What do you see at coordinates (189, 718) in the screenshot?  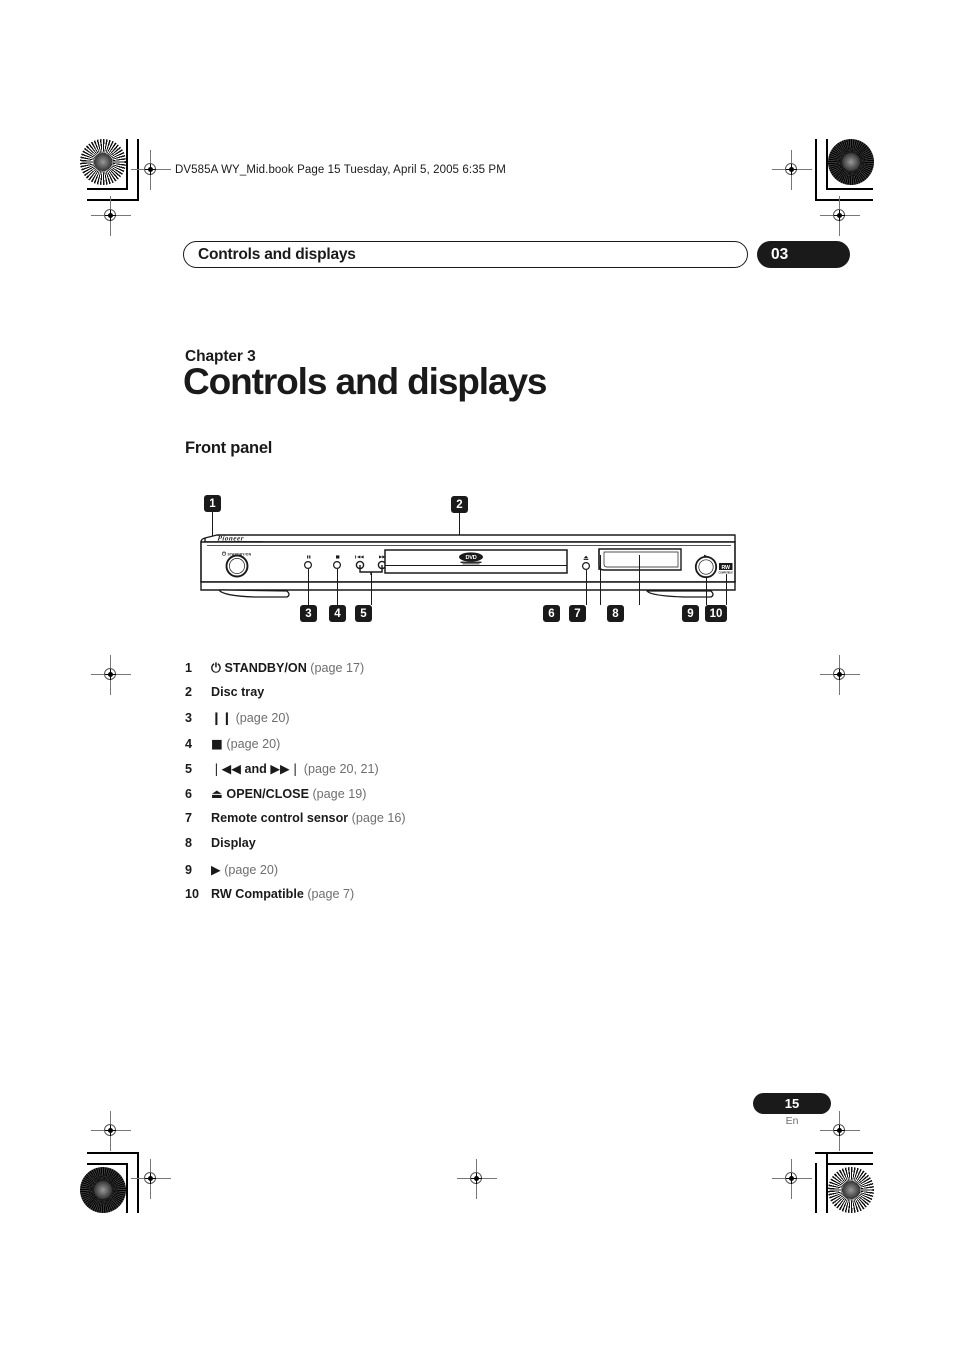 I see `legend-number-3: 3` at bounding box center [189, 718].